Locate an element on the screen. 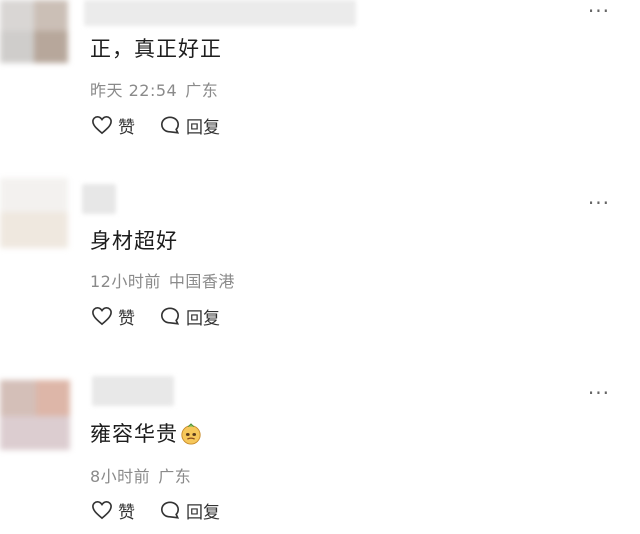  comment-text: 正，真正好正 is located at coordinates (156, 49).